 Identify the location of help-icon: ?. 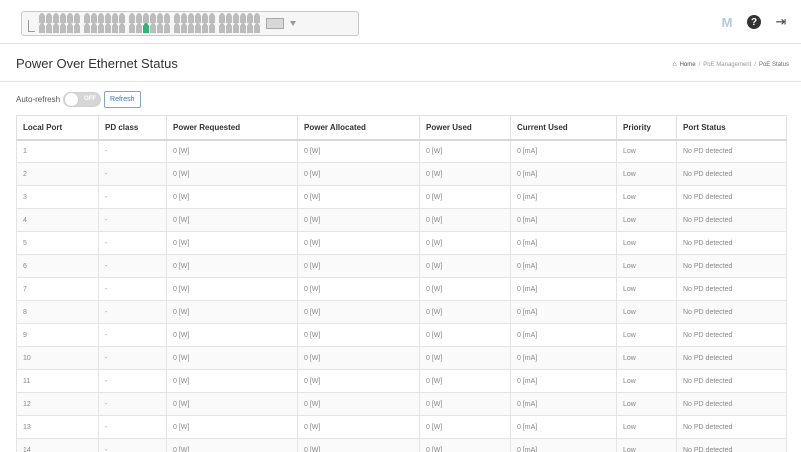
(754, 22).